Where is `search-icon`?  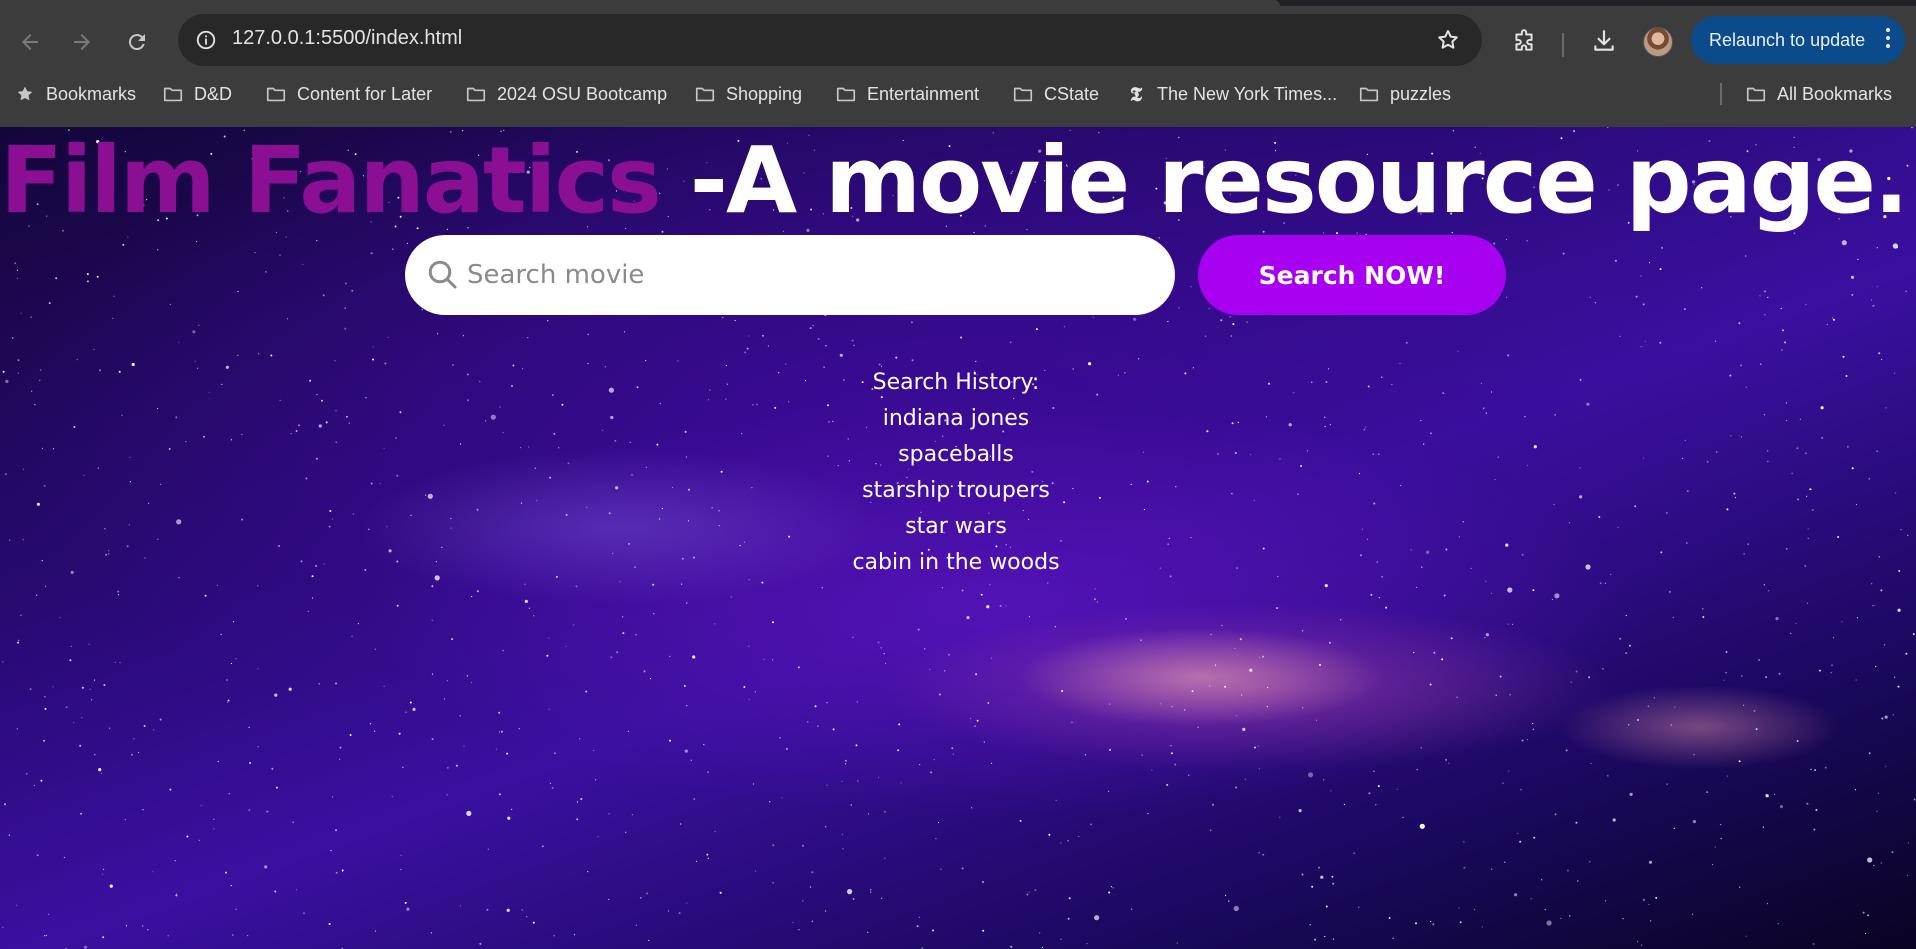
search-icon is located at coordinates (442, 274).